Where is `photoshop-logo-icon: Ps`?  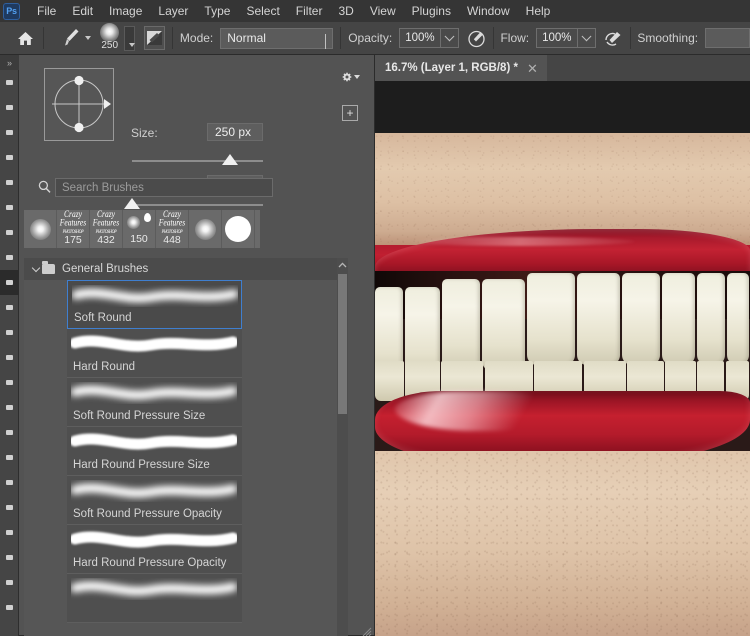
photoshop-logo-icon: Ps is located at coordinates (11, 11).